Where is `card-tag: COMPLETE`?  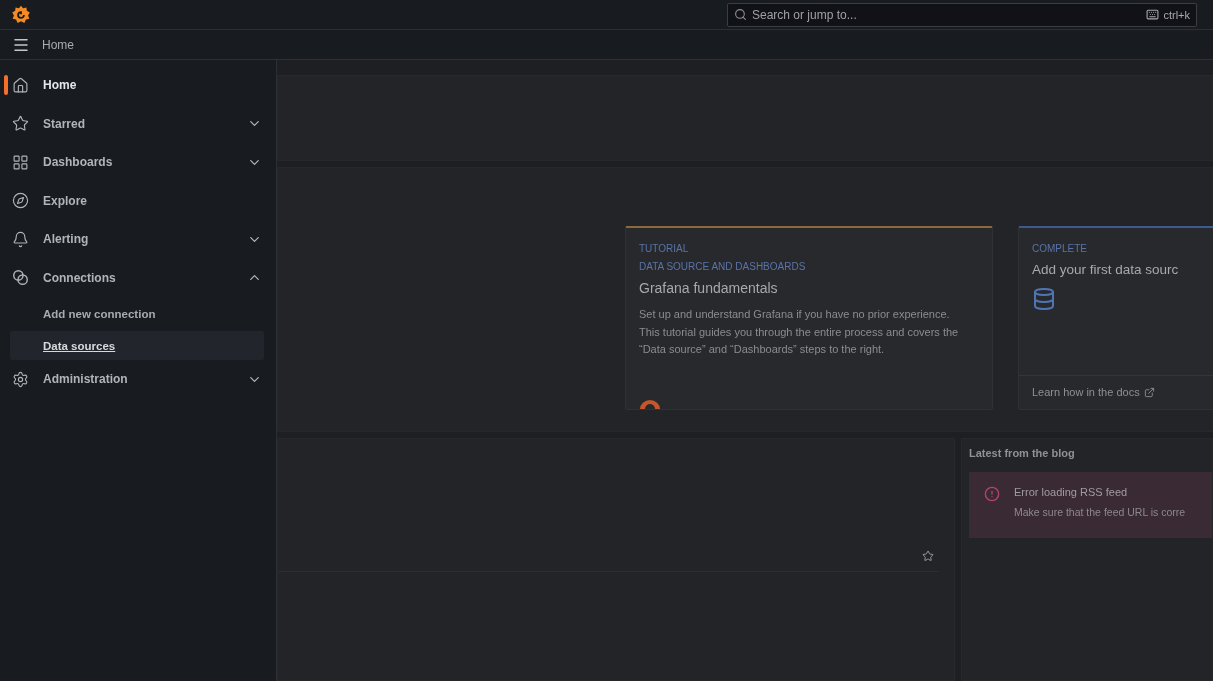 card-tag: COMPLETE is located at coordinates (1122, 249).